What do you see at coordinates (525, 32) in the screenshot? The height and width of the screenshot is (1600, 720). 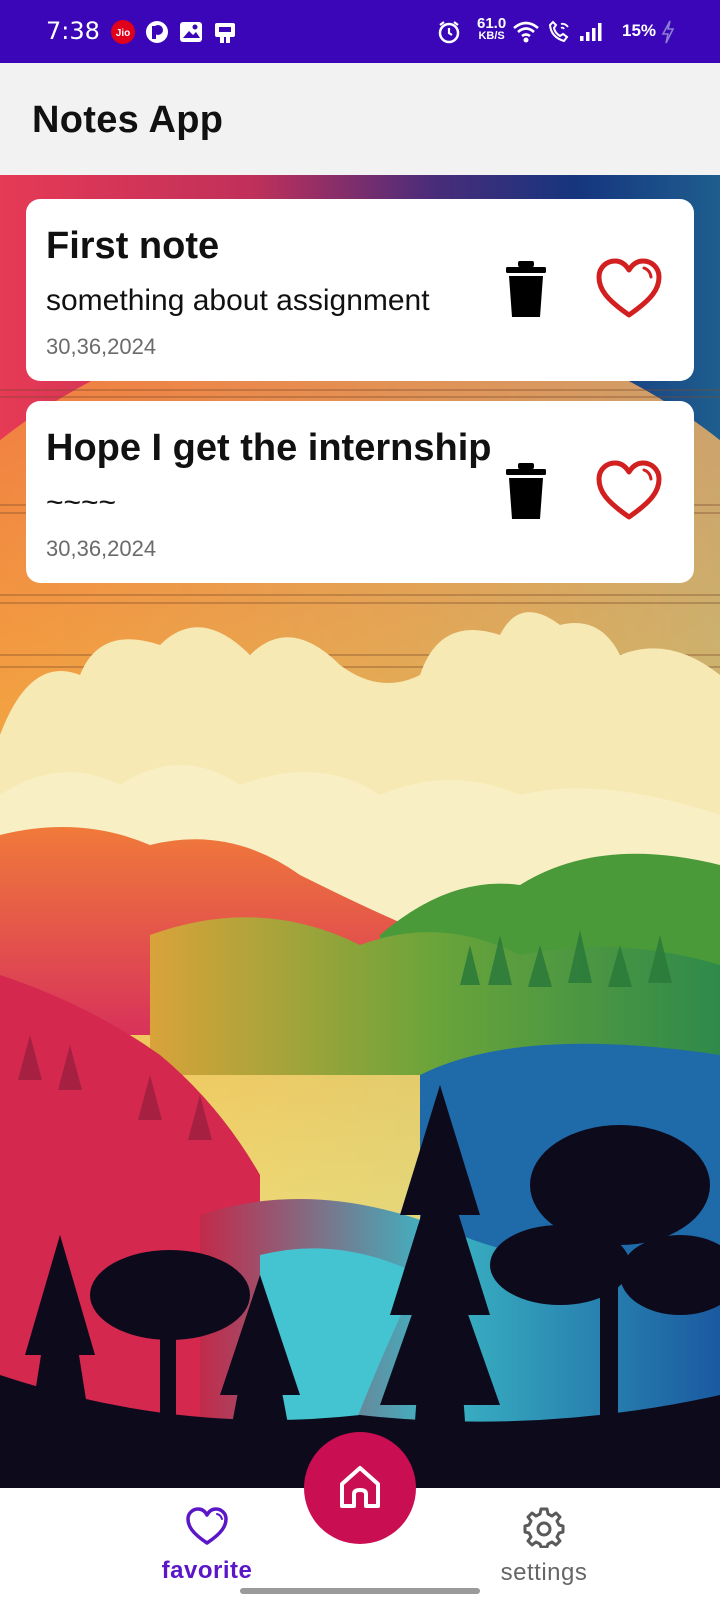 I see `wifi-icon` at bounding box center [525, 32].